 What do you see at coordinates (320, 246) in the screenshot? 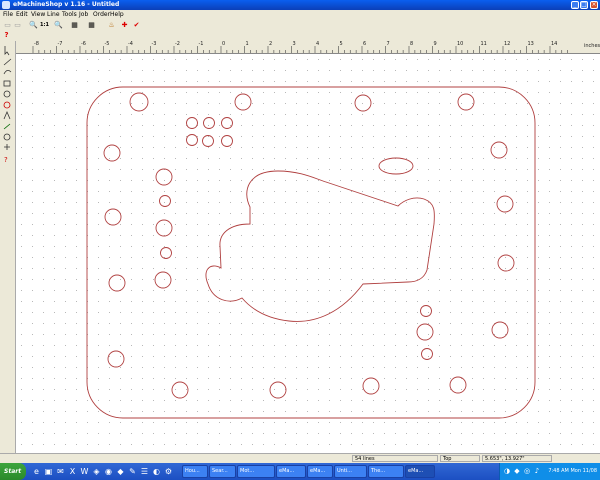
I see `center-cutout` at bounding box center [320, 246].